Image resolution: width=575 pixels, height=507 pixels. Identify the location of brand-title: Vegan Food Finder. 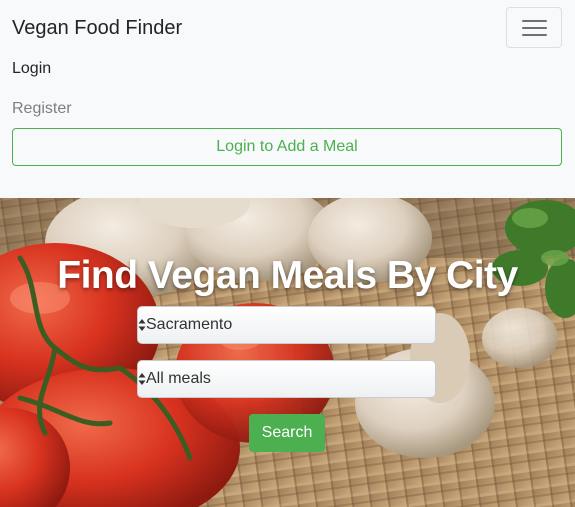
(97, 28).